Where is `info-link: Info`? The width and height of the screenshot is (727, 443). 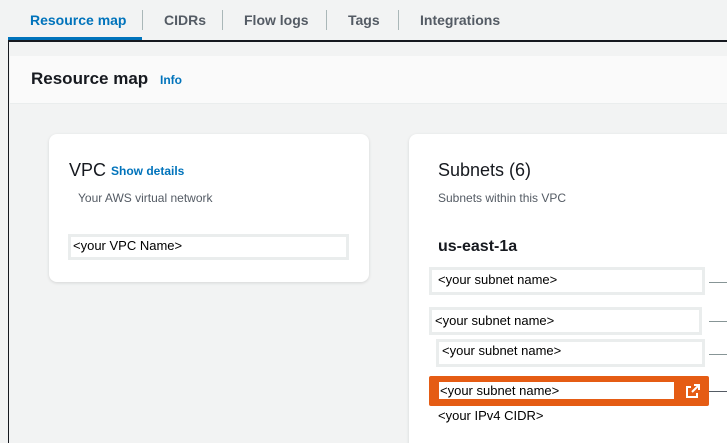
info-link: Info is located at coordinates (171, 80).